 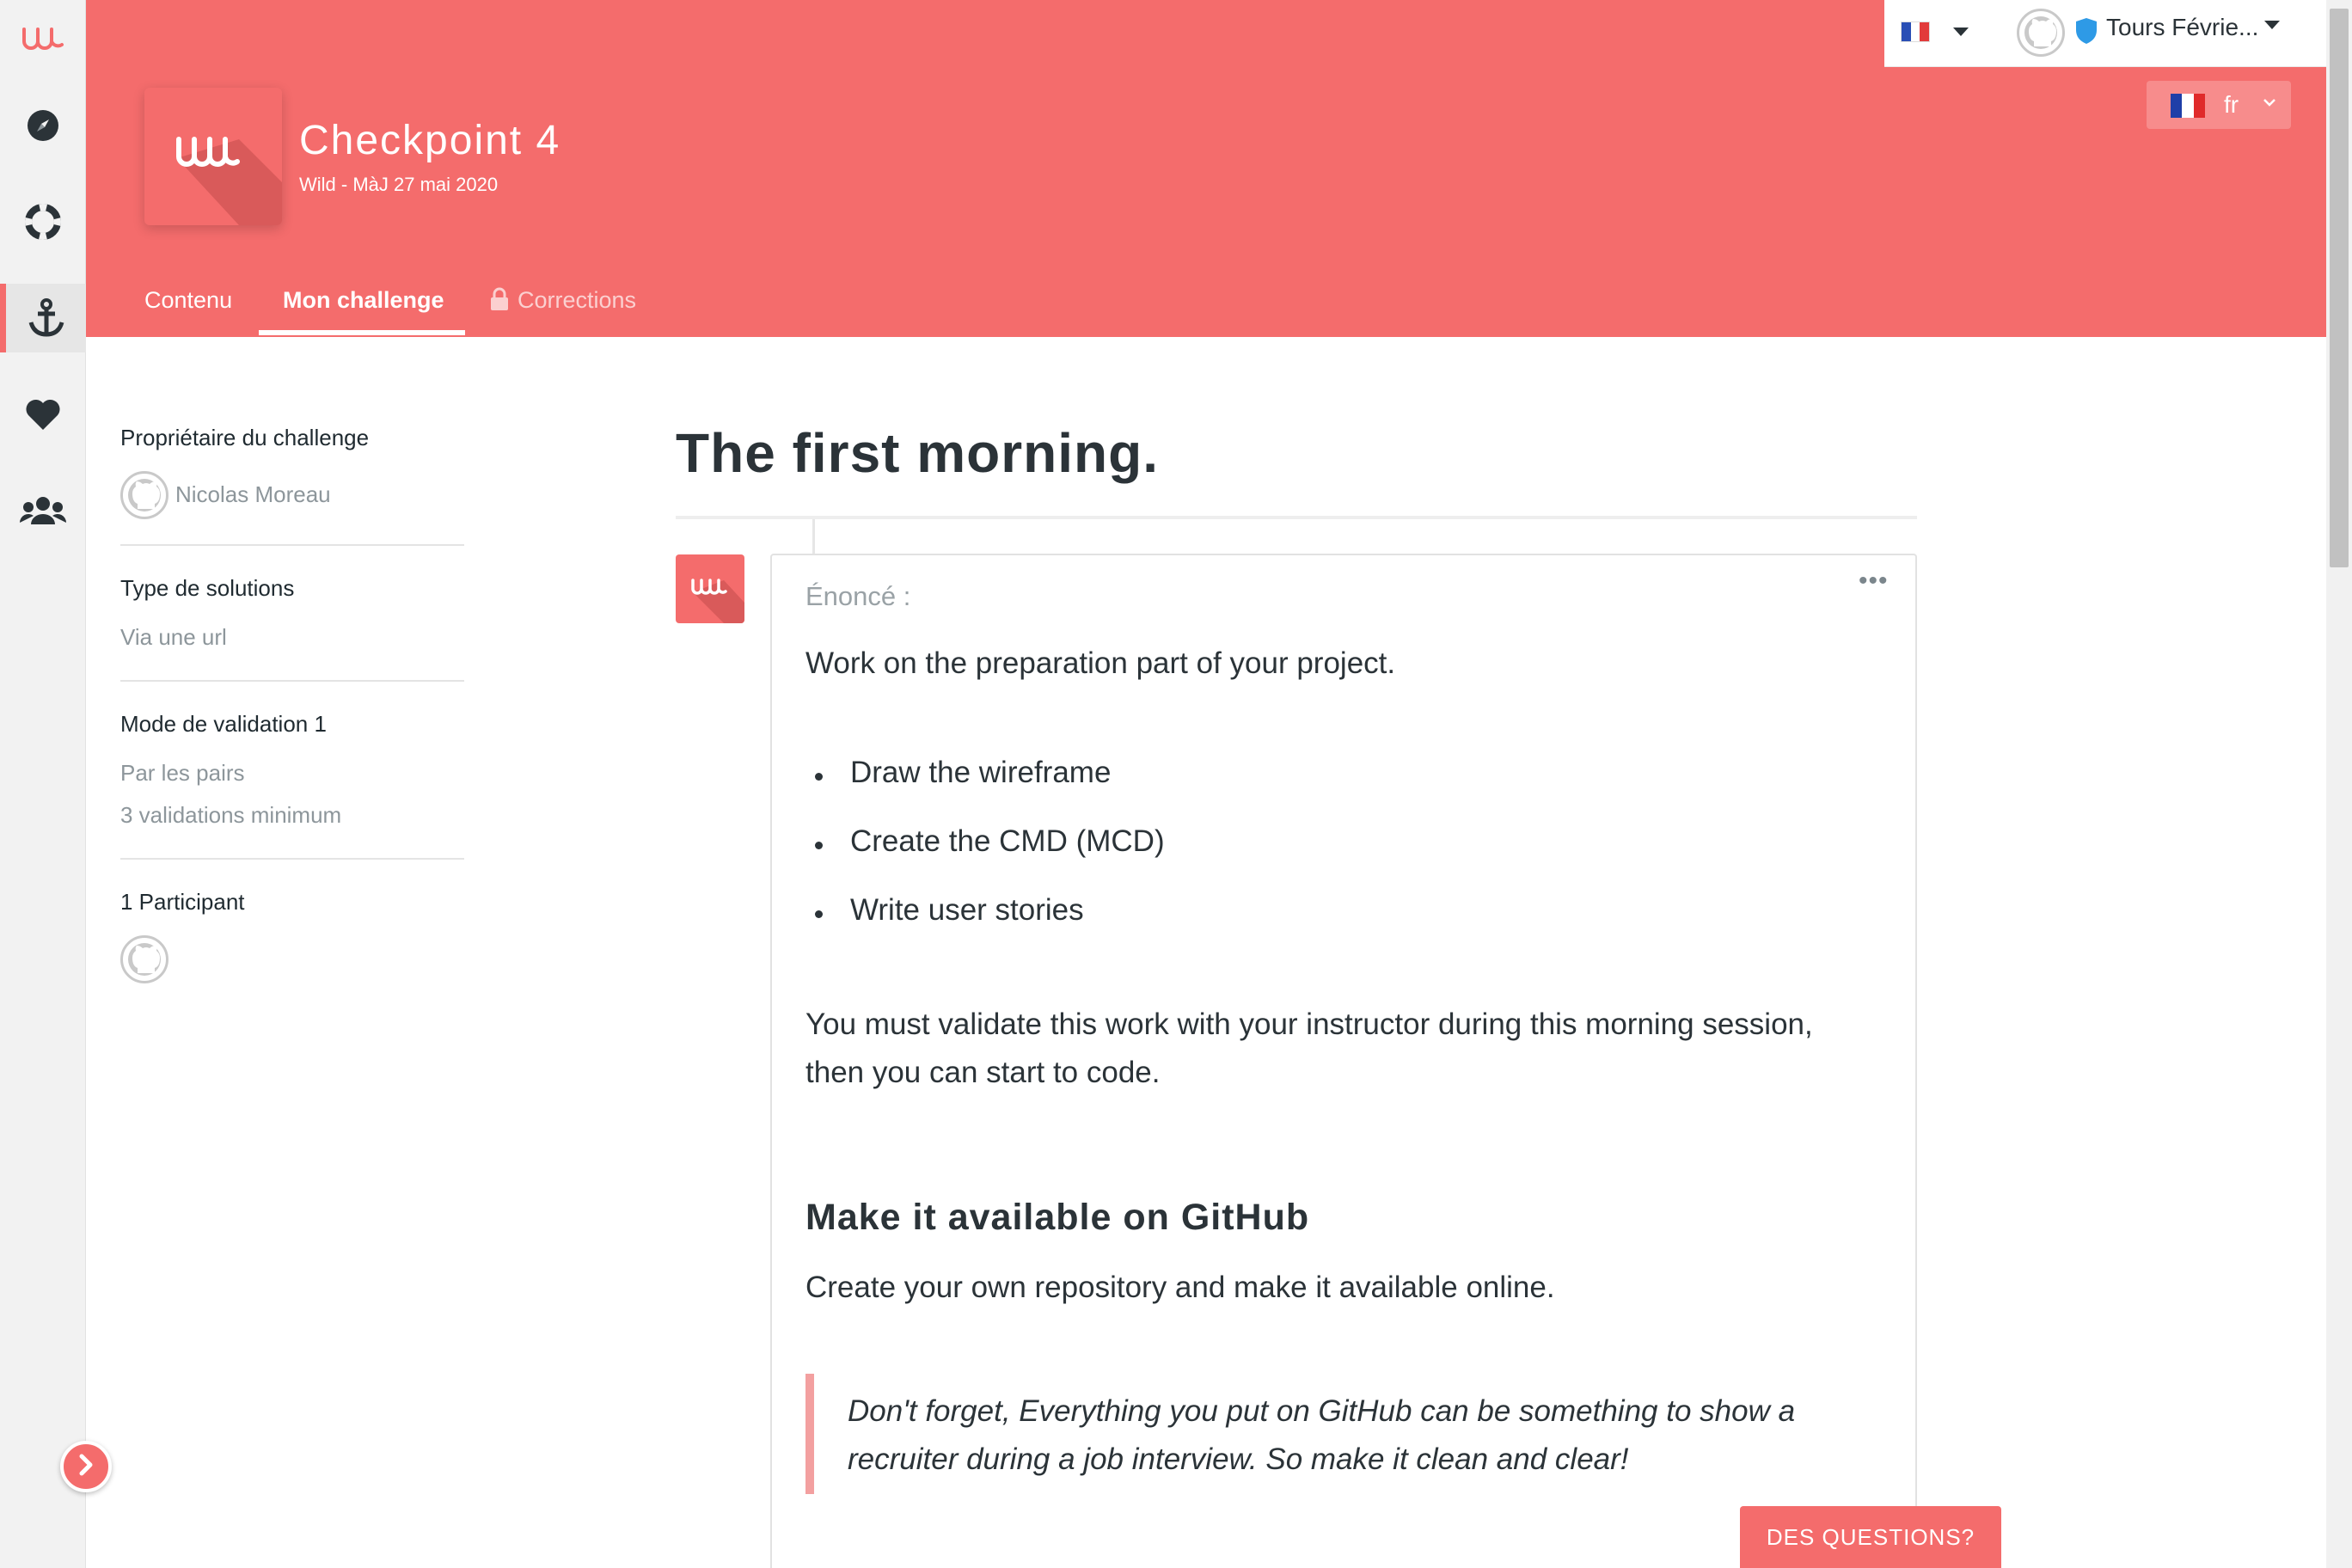 I want to click on tab-mon-challenge: Mon challenge, so click(x=363, y=309).